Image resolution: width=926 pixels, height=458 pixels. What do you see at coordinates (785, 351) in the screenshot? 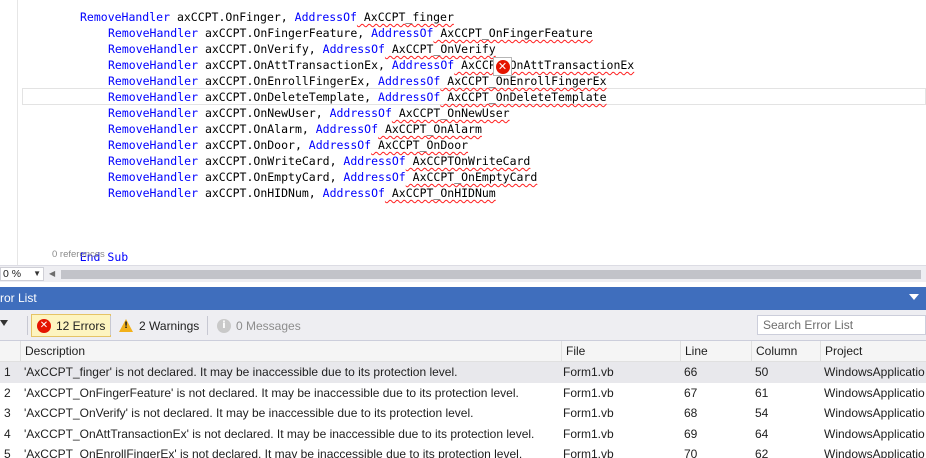
I see `column-header-column: Column` at bounding box center [785, 351].